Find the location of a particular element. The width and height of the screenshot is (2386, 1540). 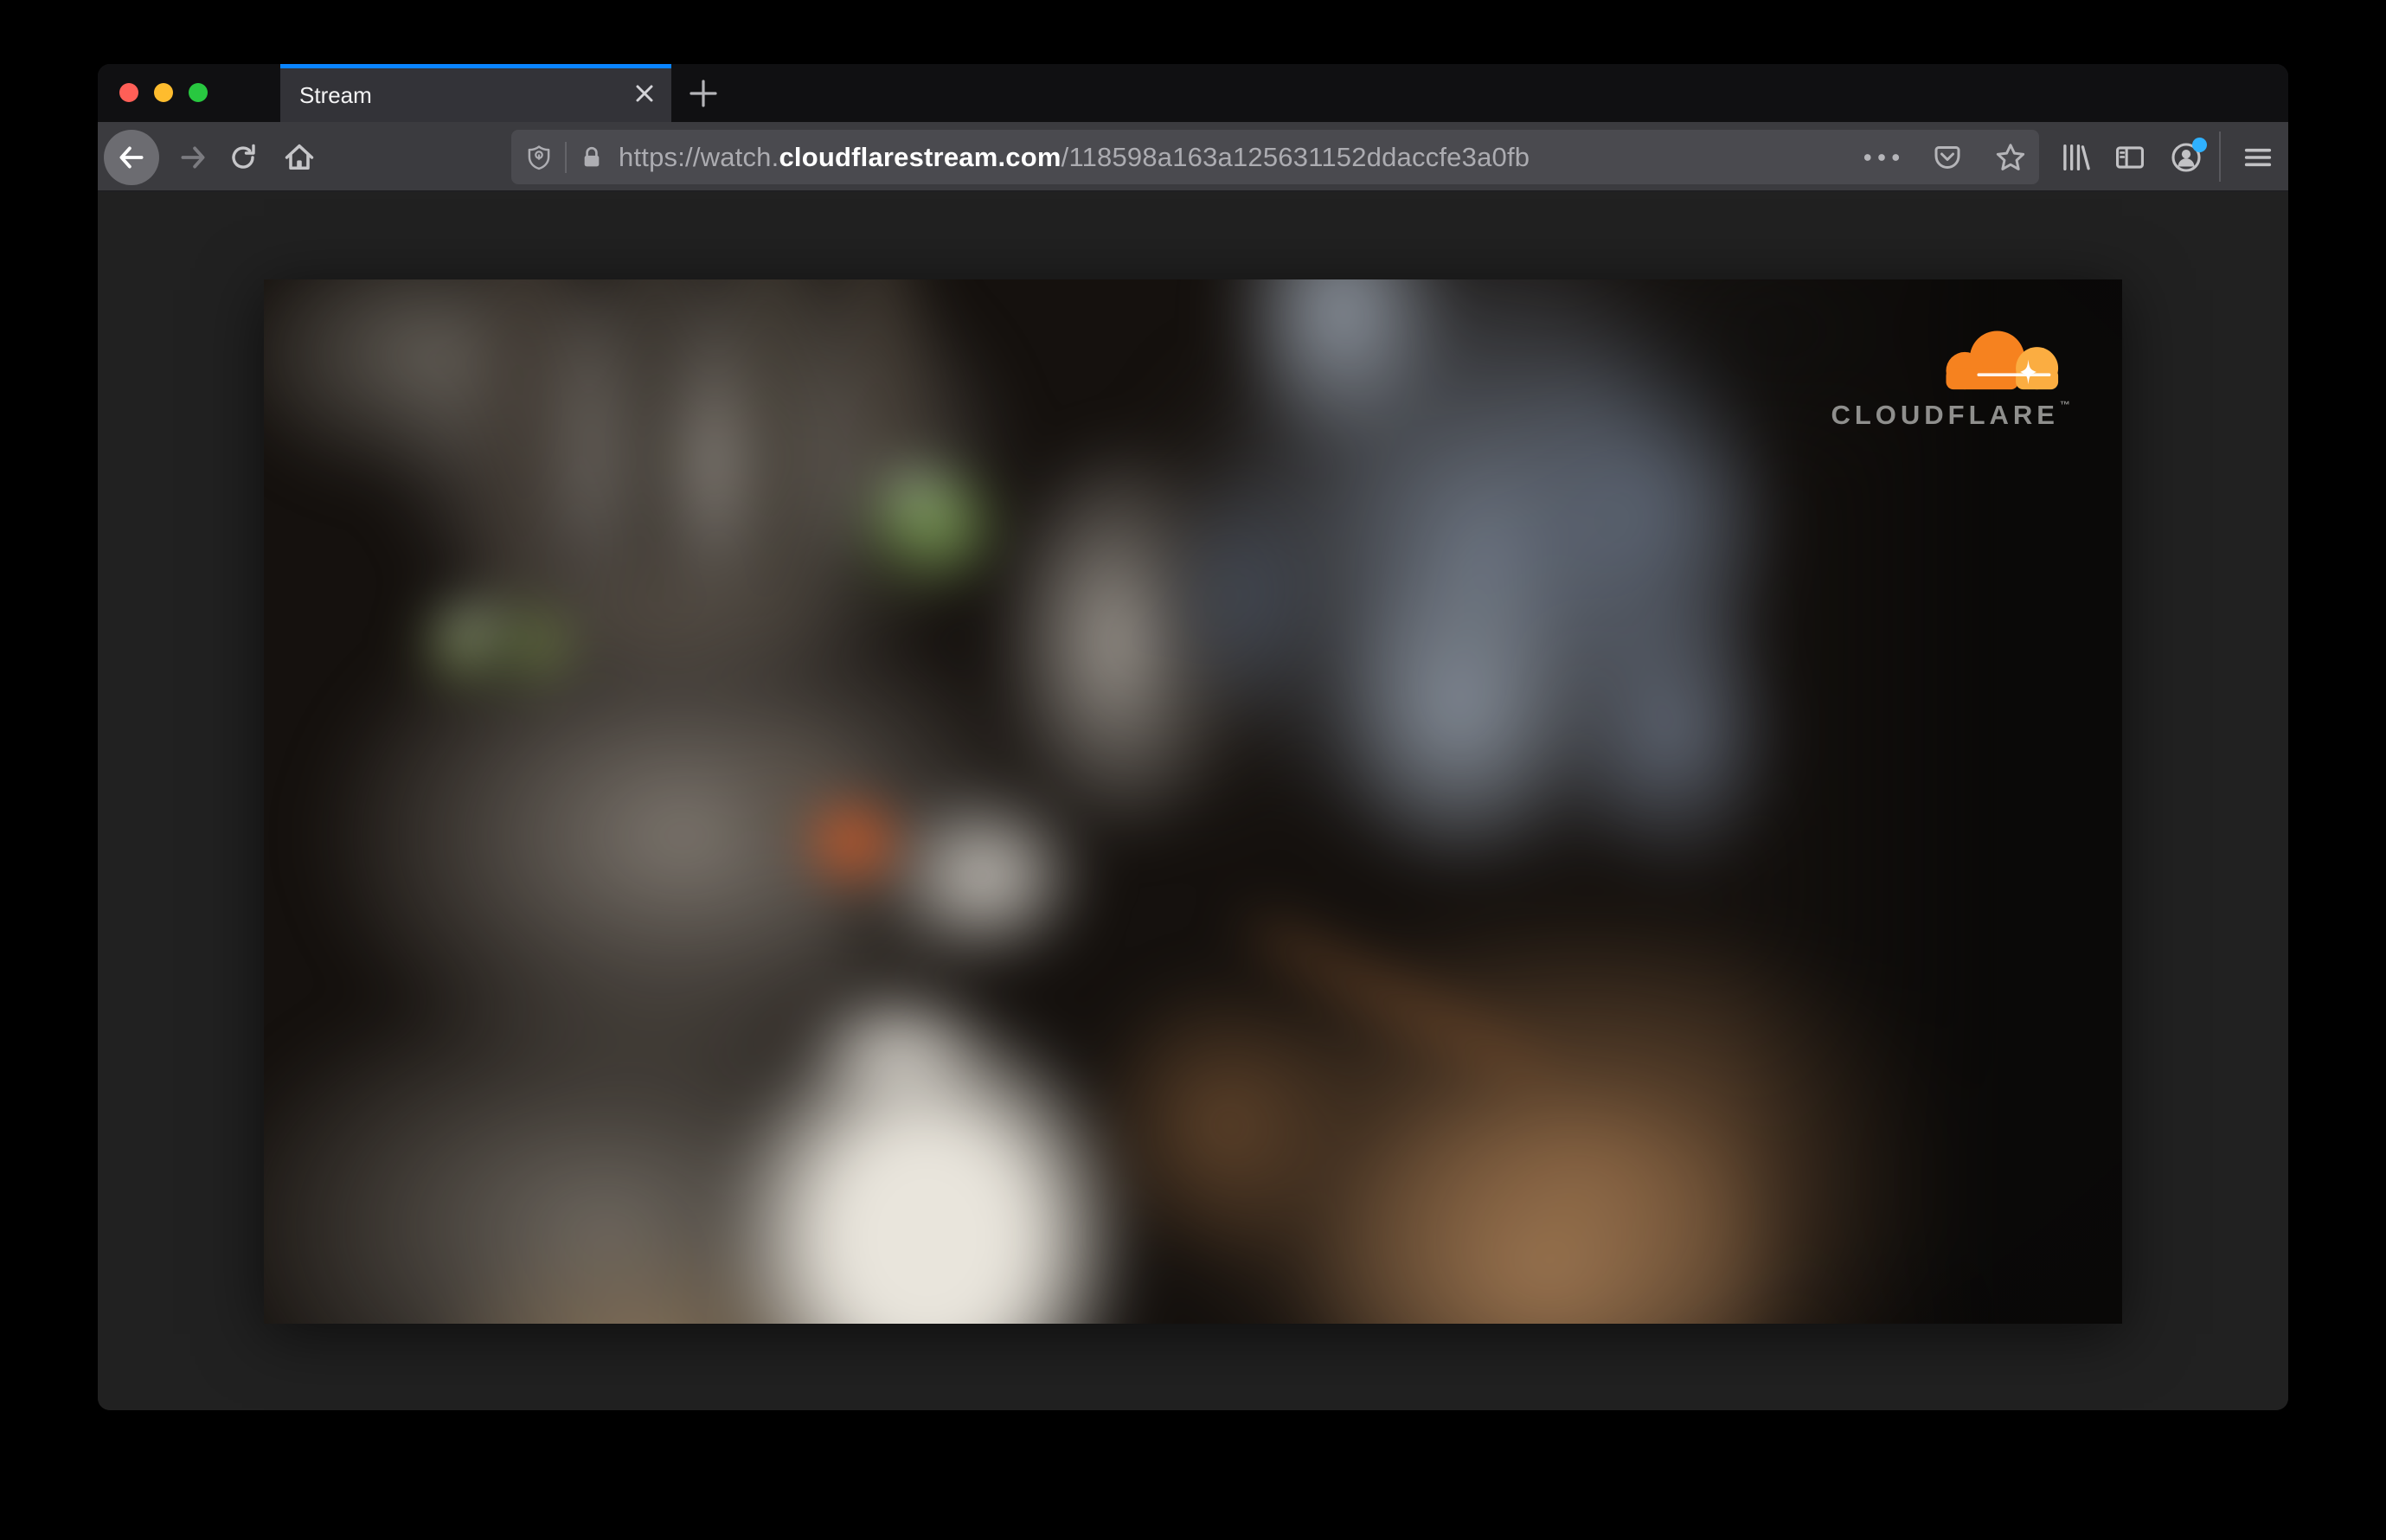

arrow-right-icon is located at coordinates (193, 157).